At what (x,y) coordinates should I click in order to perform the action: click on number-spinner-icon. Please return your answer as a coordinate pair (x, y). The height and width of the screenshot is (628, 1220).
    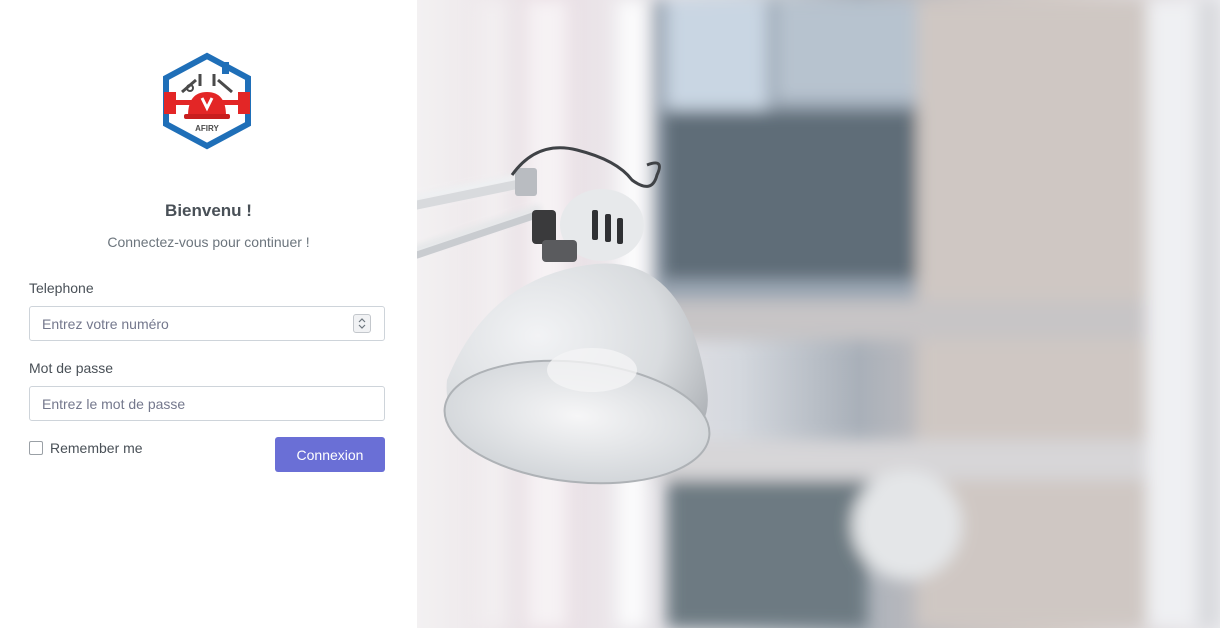
    Looking at the image, I should click on (362, 323).